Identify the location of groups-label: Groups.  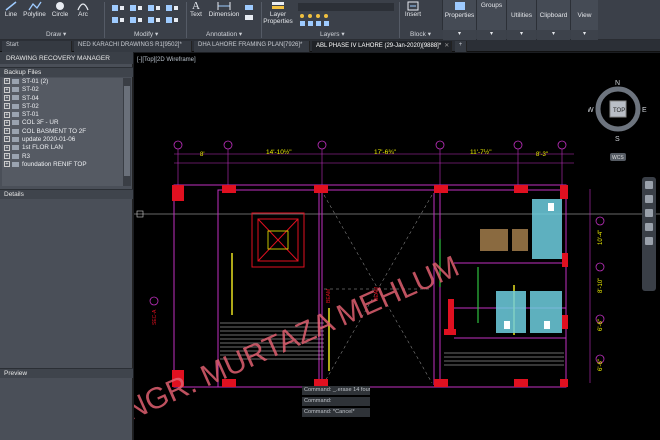
(491, 5).